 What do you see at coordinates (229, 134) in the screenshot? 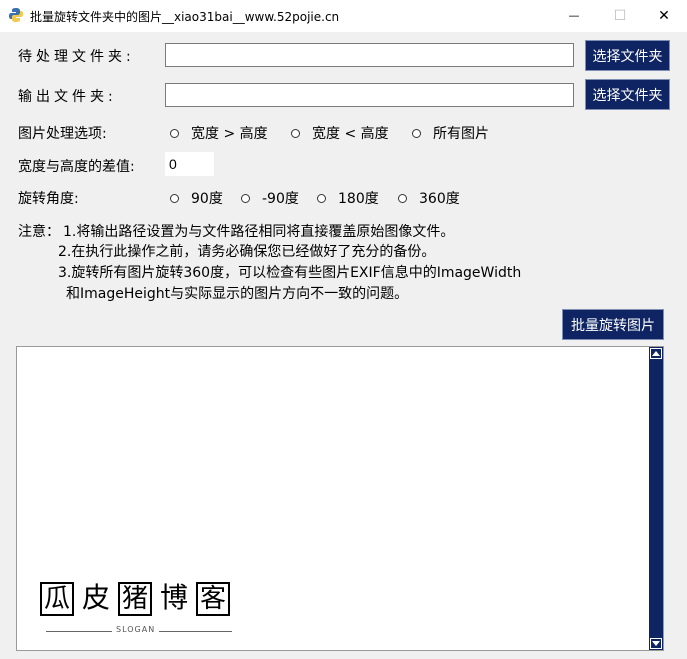
I see `radio-label: 宽度 > 高度` at bounding box center [229, 134].